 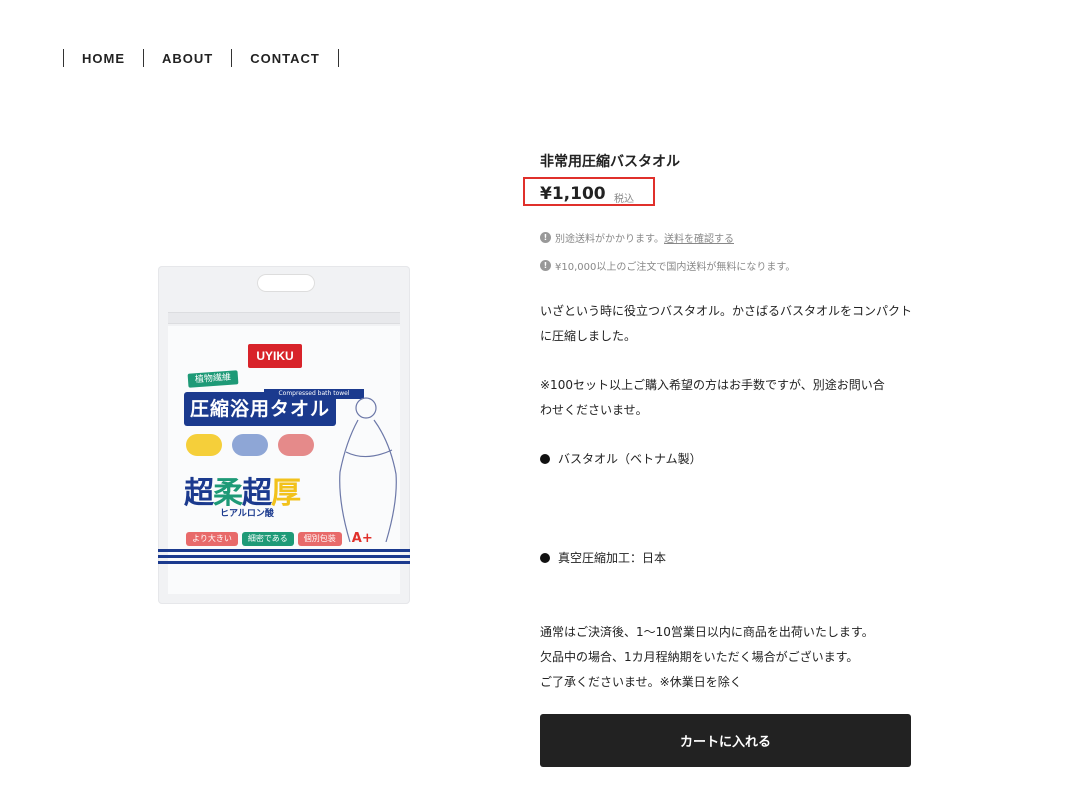 What do you see at coordinates (284, 318) in the screenshot?
I see `package-zipper` at bounding box center [284, 318].